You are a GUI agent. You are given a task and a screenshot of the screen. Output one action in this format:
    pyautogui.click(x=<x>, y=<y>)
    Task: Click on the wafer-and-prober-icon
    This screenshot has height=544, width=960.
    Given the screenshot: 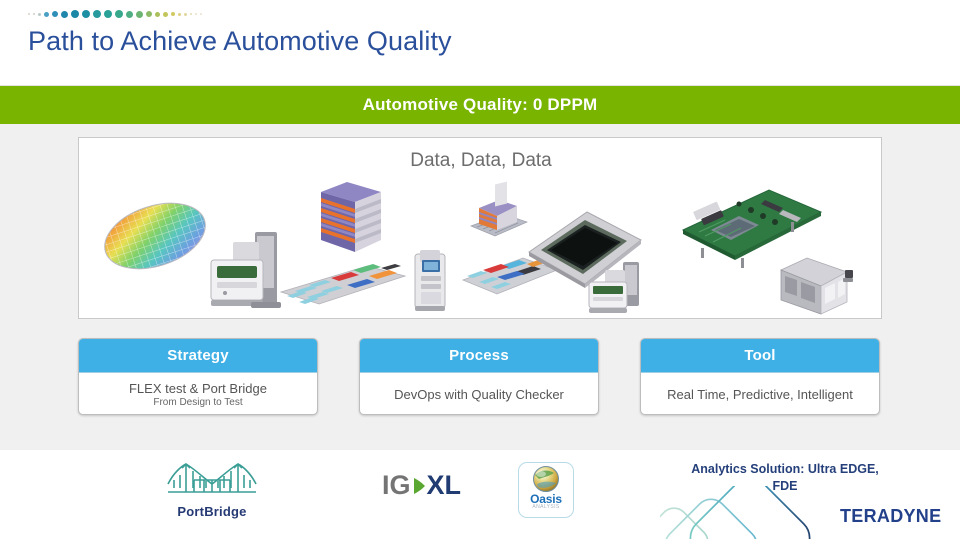 What is the action you would take?
    pyautogui.click(x=192, y=255)
    